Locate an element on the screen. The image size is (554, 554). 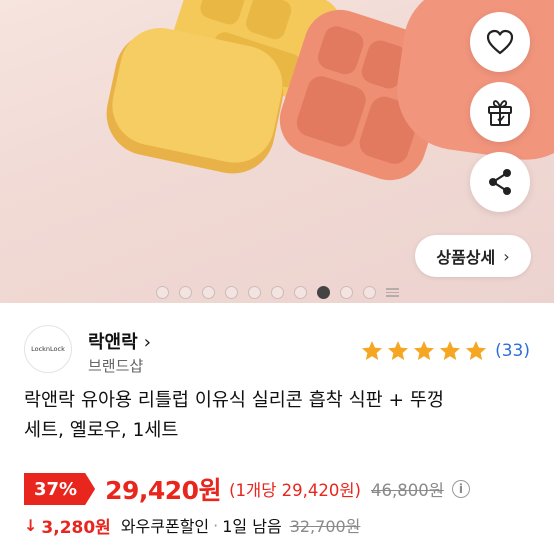
share-icon is located at coordinates (500, 182).